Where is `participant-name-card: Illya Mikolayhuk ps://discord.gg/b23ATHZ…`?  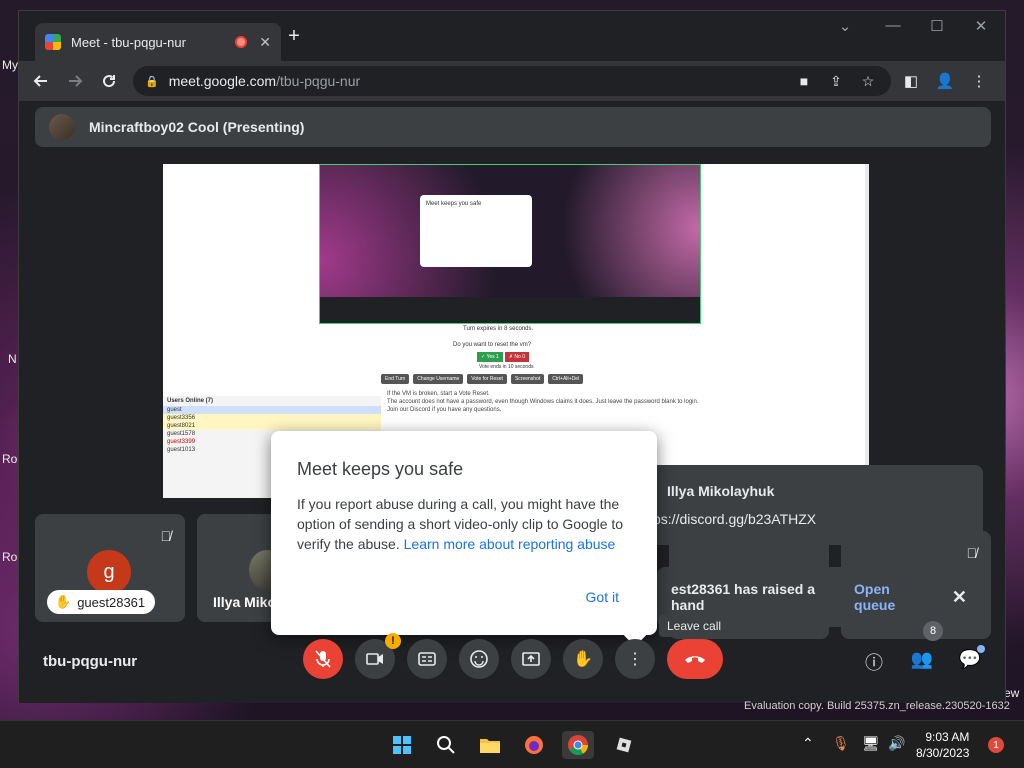
participant-name-card: Illya Mikolayhuk ps://discord.gg/b23ATHZ… is located at coordinates (815, 505).